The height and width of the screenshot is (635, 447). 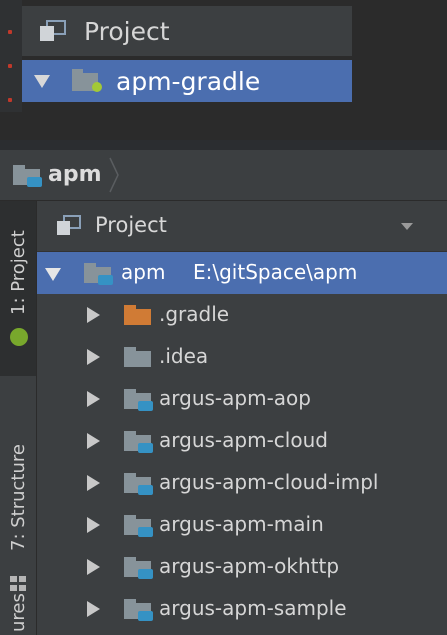 What do you see at coordinates (88, 81) in the screenshot?
I see `gradle-module-folder-icon` at bounding box center [88, 81].